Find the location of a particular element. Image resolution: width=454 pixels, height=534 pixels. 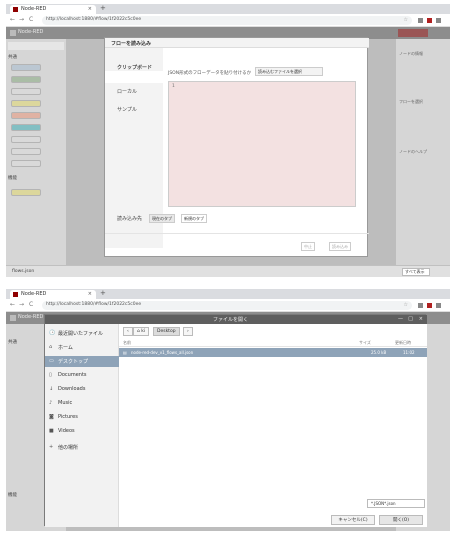

select-file-button: 読み込むファイルを選択 is located at coordinates (289, 71).